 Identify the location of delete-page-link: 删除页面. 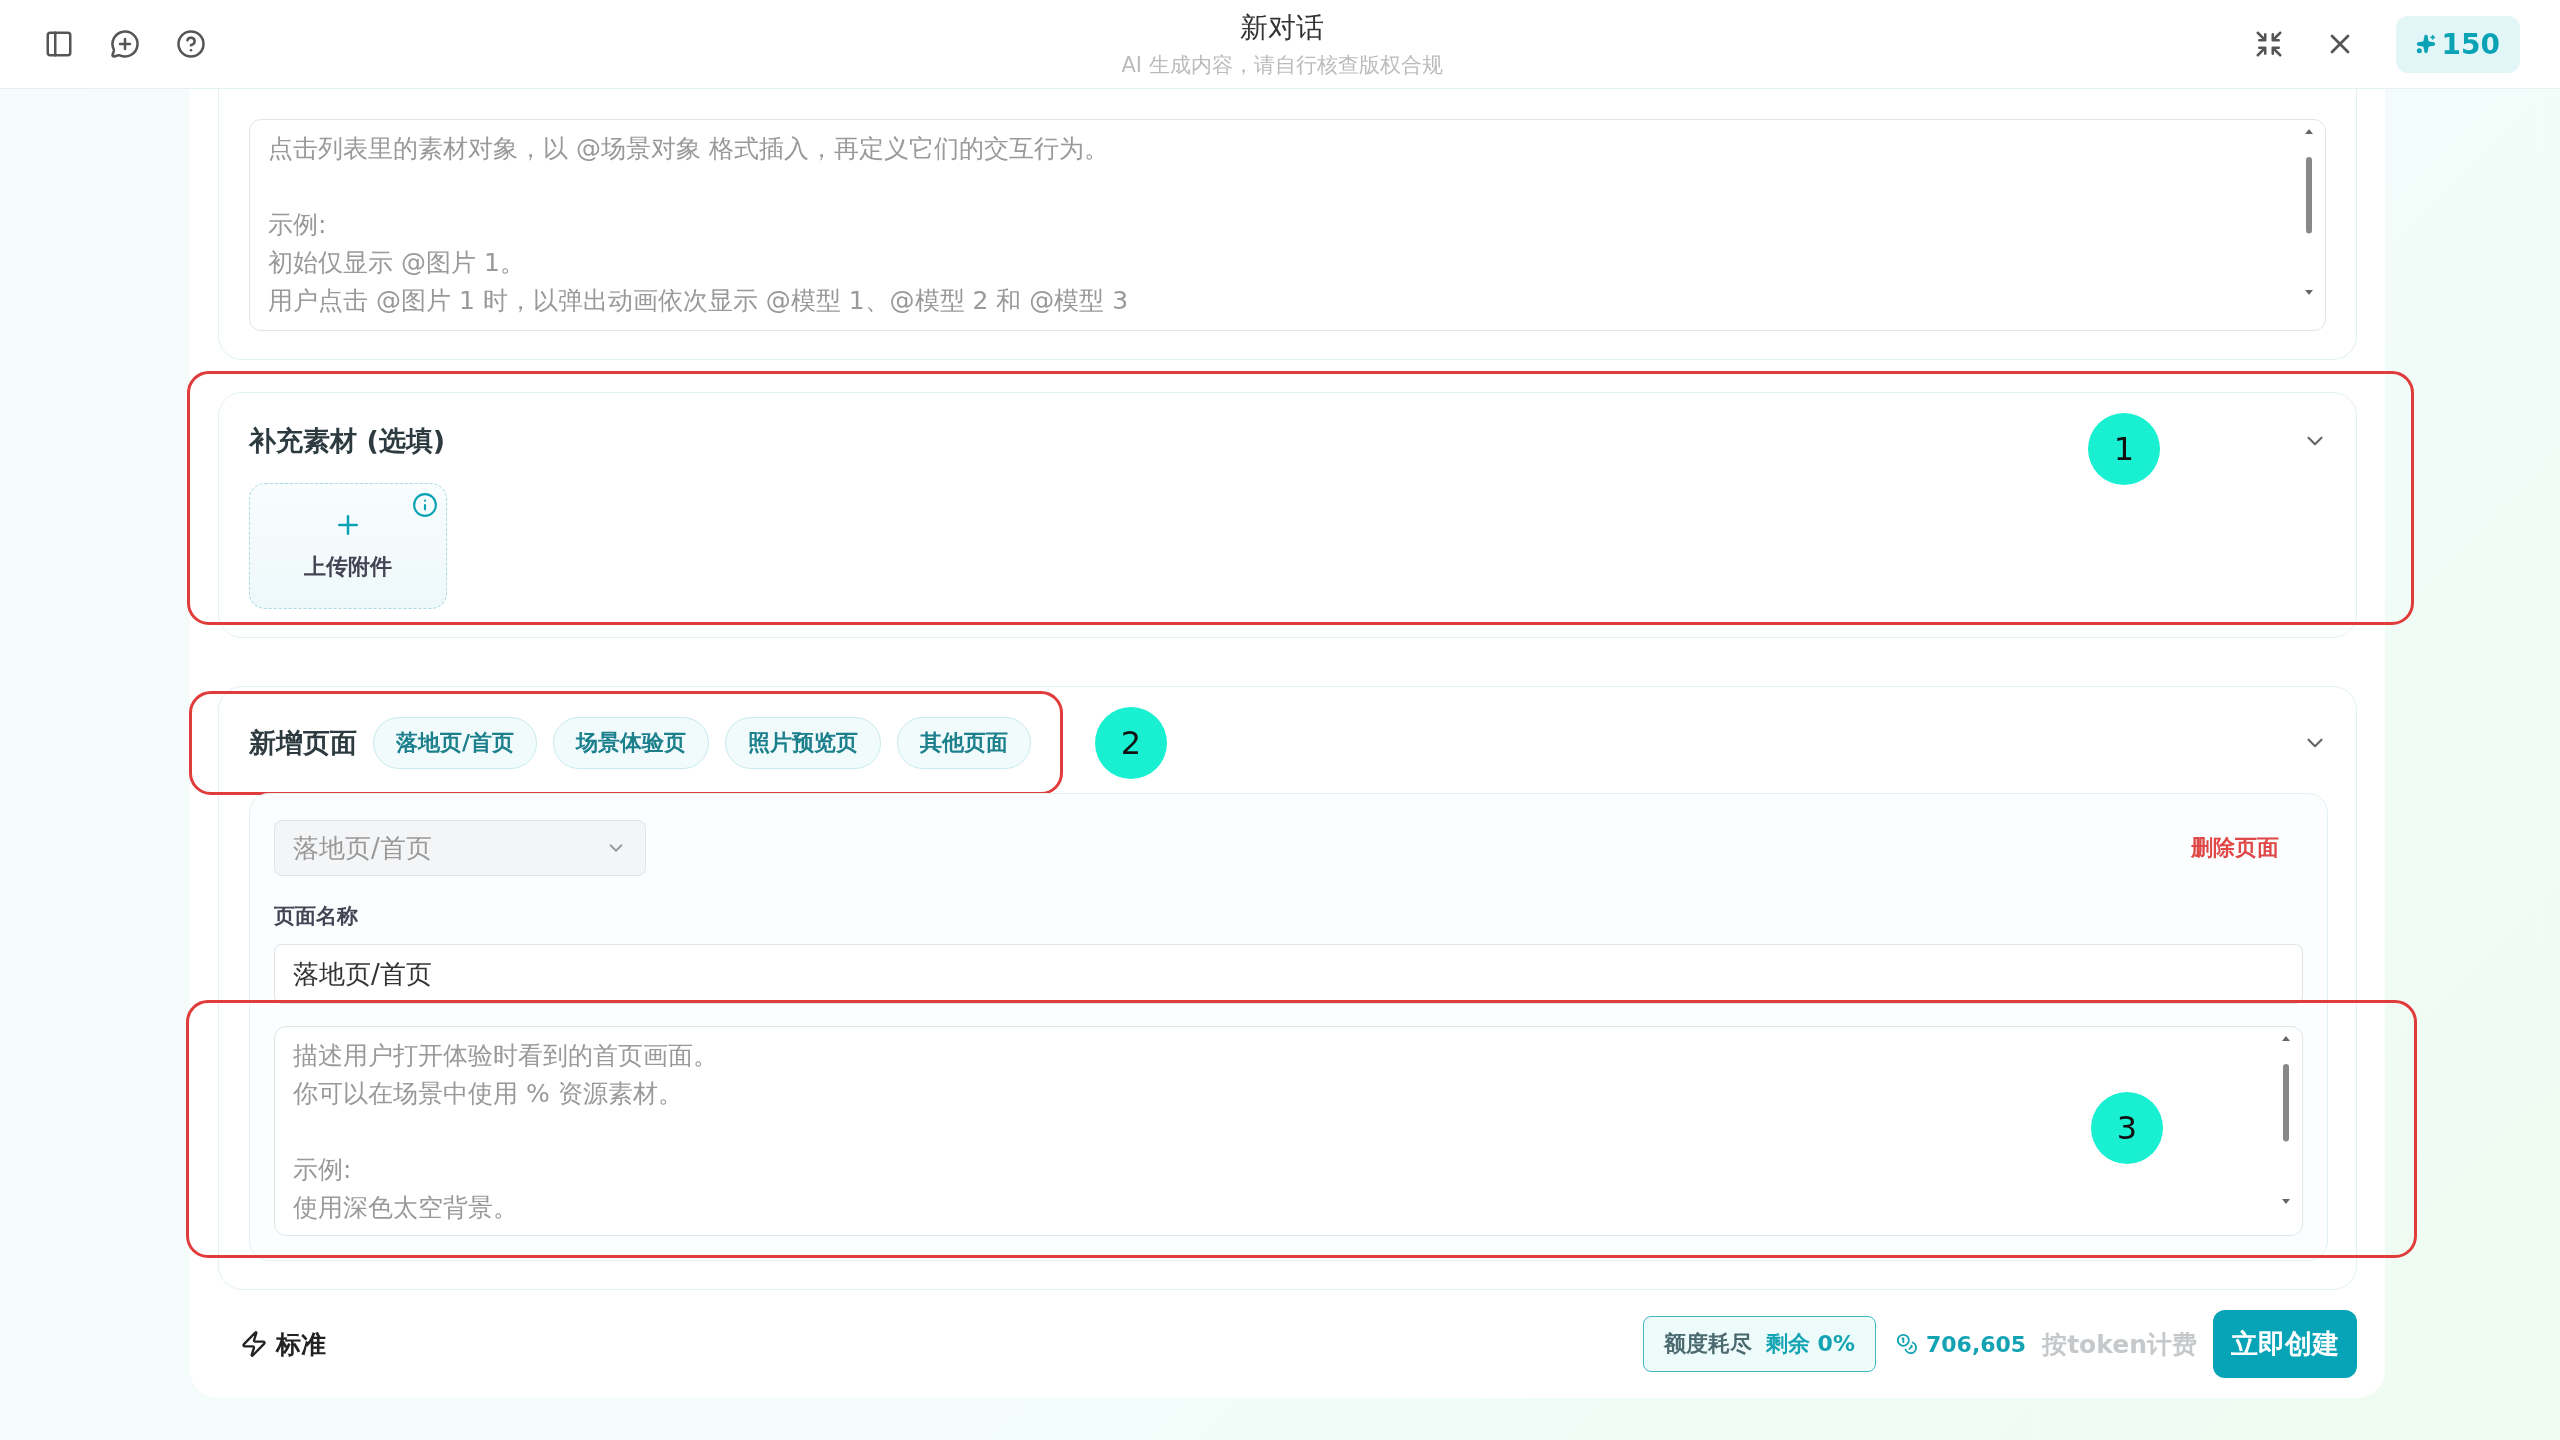
(2235, 848).